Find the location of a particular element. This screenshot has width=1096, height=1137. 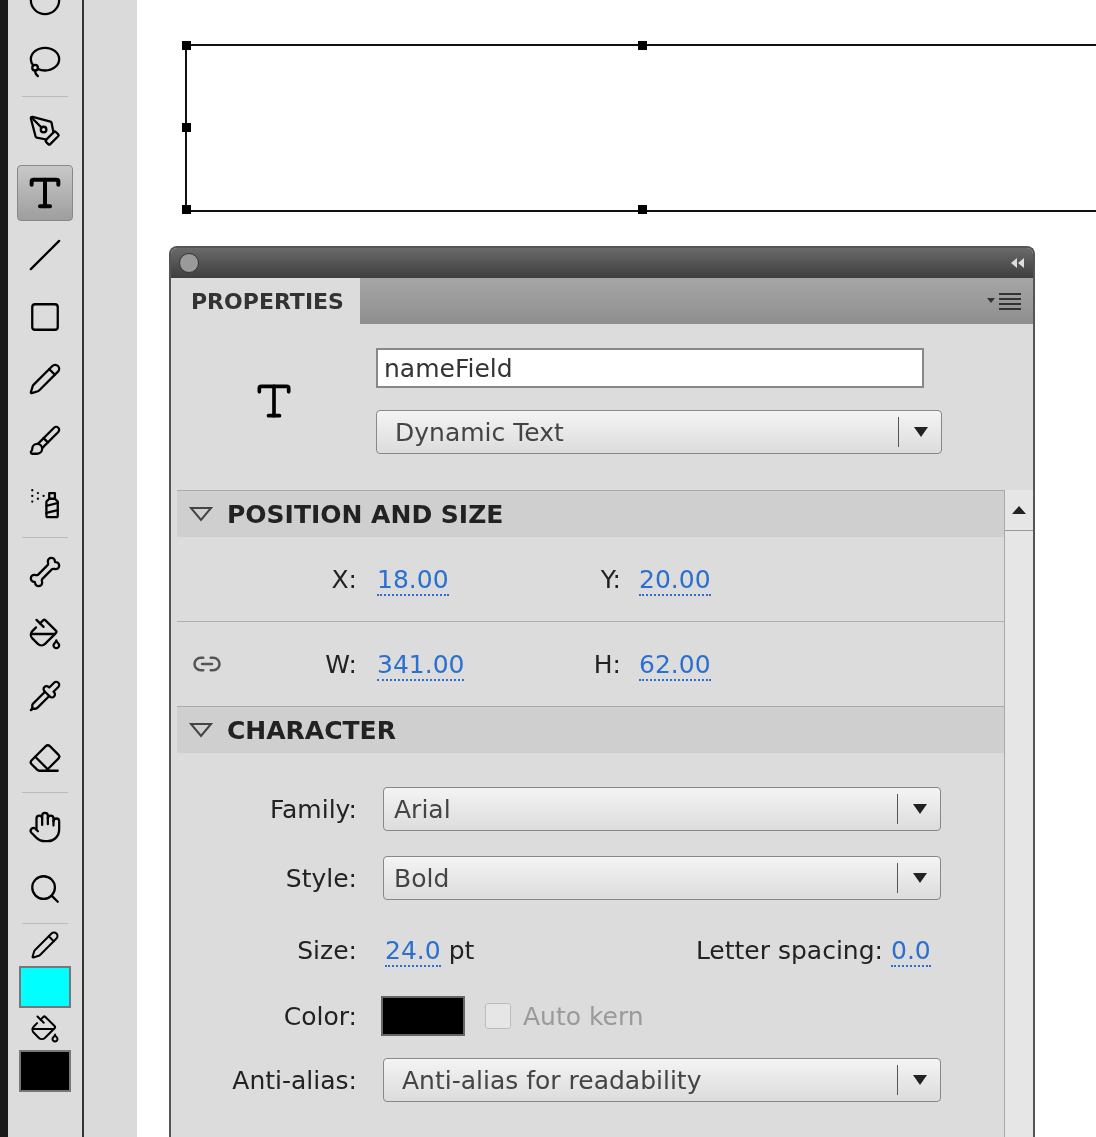

dropdown: Bold is located at coordinates (662, 878).